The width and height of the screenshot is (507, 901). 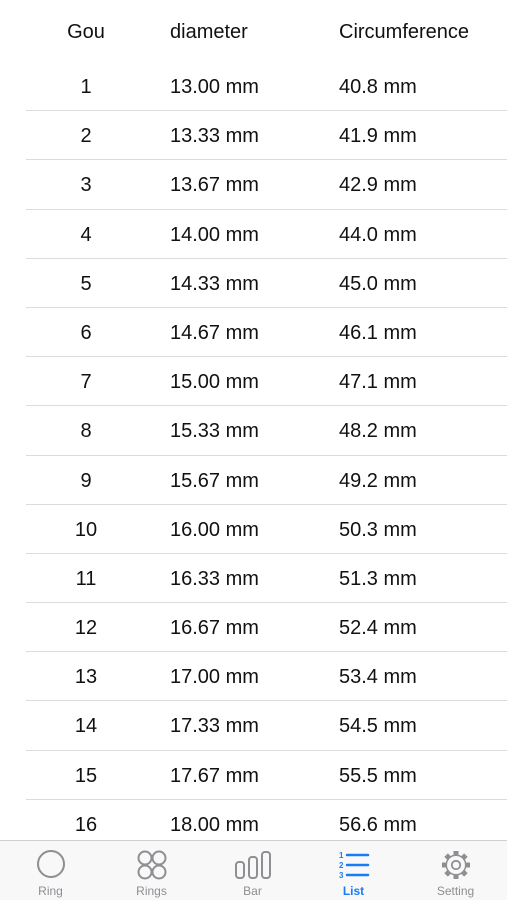 I want to click on column-header-circumference: Circumference, so click(x=404, y=32).